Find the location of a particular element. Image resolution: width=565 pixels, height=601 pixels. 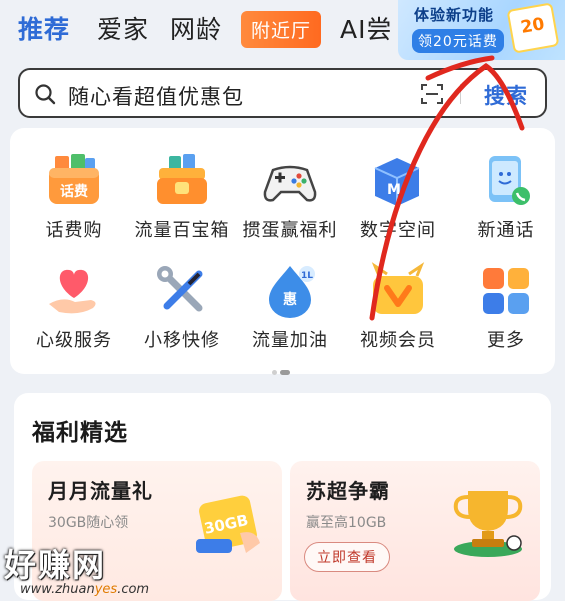

welfare-card-subtitle: 30GB随心领 is located at coordinates (88, 523).